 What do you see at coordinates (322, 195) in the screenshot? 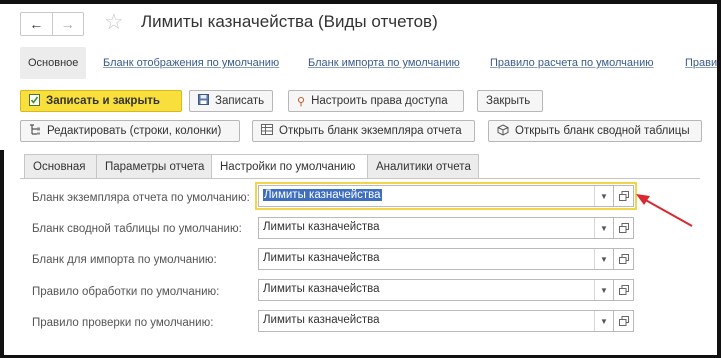
I see `instance-form-value: Лимиты казначейства` at bounding box center [322, 195].